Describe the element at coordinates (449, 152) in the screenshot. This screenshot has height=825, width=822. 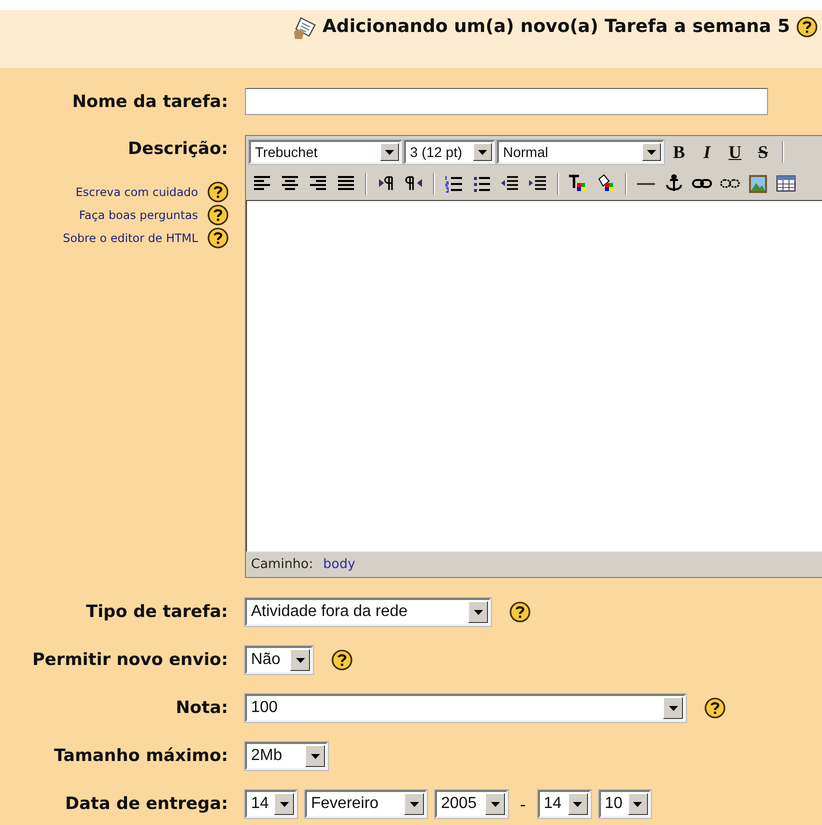
I see `size-dropdown: 3 (12 pt)` at that location.